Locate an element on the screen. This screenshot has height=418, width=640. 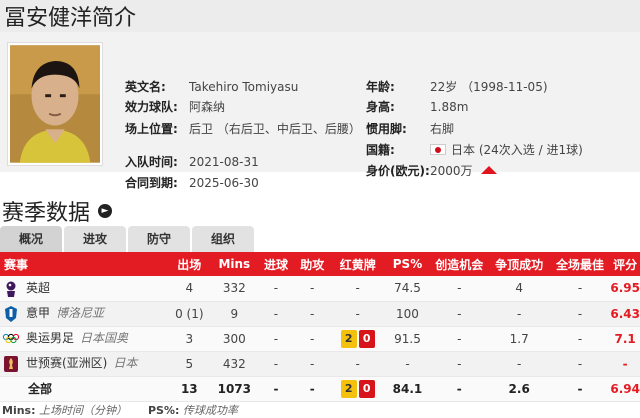
rating-cell: - is located at coordinates (625, 364).